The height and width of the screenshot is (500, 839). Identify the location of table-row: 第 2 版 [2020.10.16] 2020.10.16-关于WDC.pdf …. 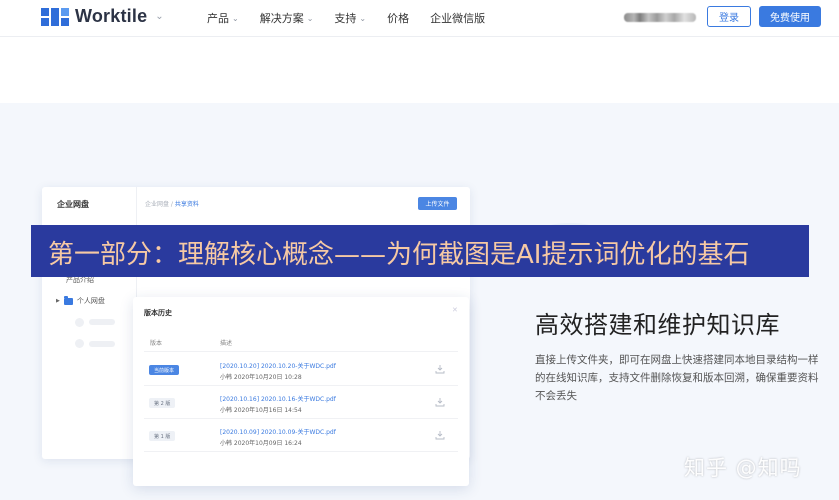
(301, 403).